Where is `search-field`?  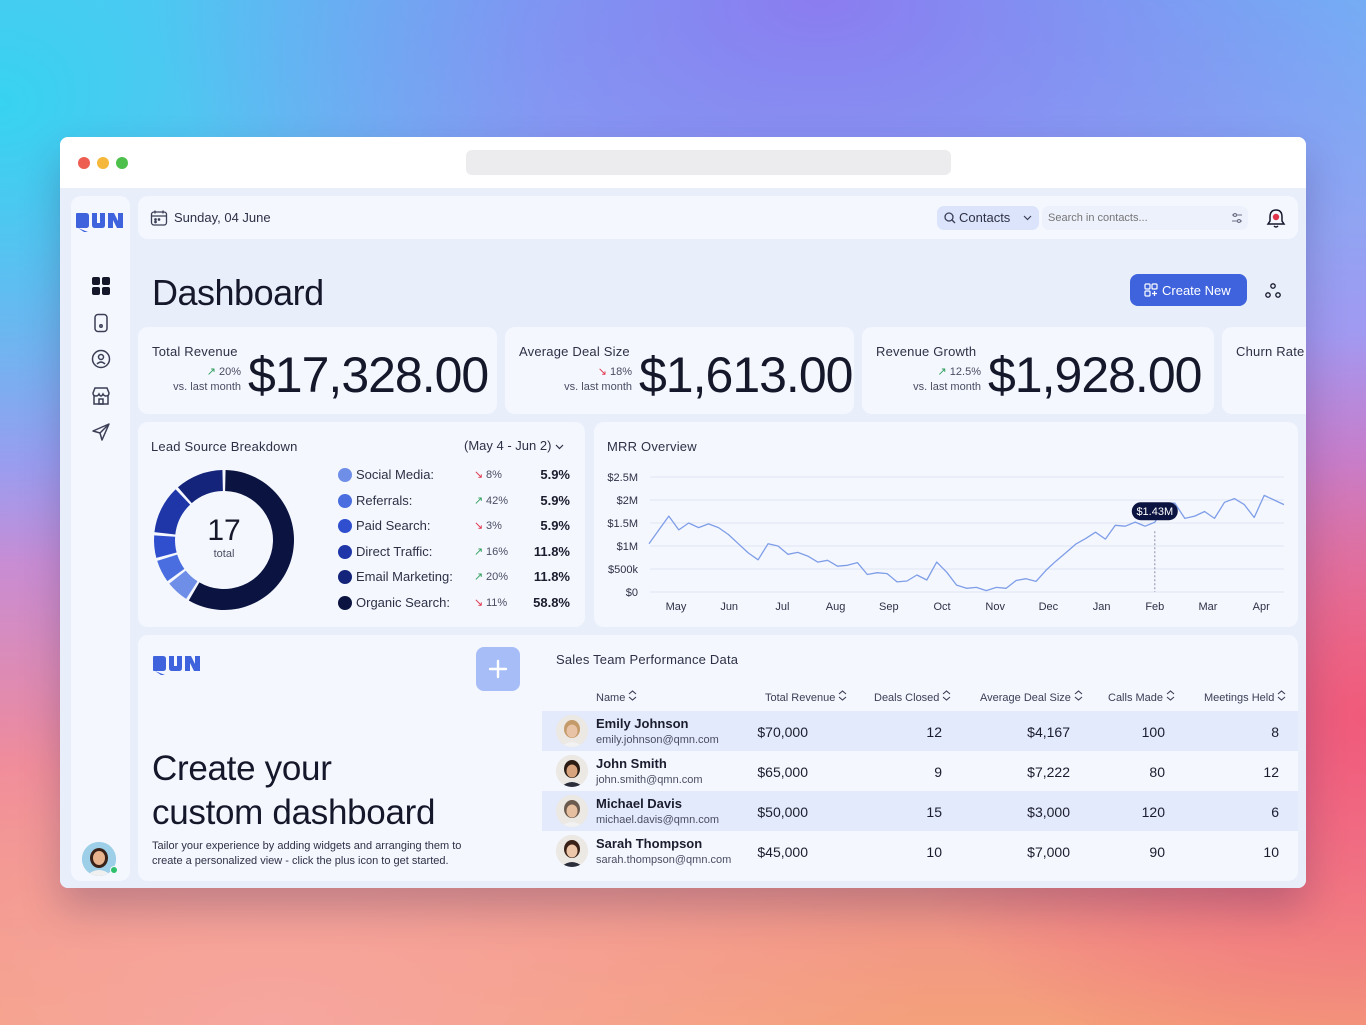 search-field is located at coordinates (1145, 218).